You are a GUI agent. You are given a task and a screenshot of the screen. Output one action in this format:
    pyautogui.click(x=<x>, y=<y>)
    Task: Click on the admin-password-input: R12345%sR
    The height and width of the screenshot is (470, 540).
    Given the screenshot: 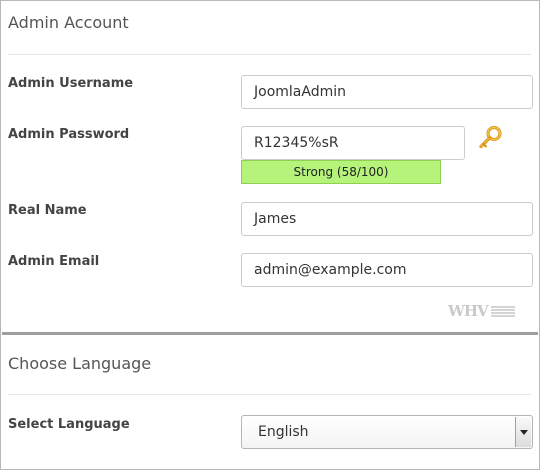 What is the action you would take?
    pyautogui.click(x=353, y=143)
    